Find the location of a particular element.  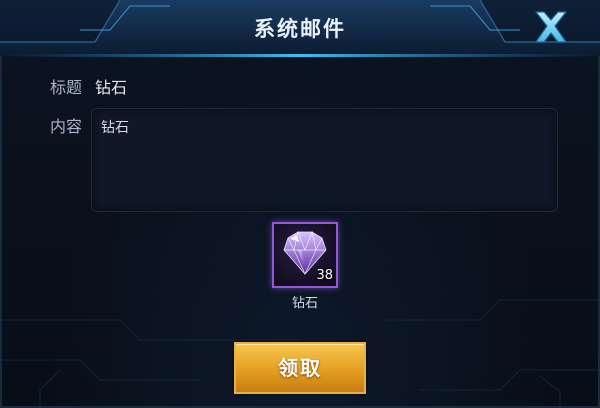

attachment-item-slot: 38 is located at coordinates (305, 255).